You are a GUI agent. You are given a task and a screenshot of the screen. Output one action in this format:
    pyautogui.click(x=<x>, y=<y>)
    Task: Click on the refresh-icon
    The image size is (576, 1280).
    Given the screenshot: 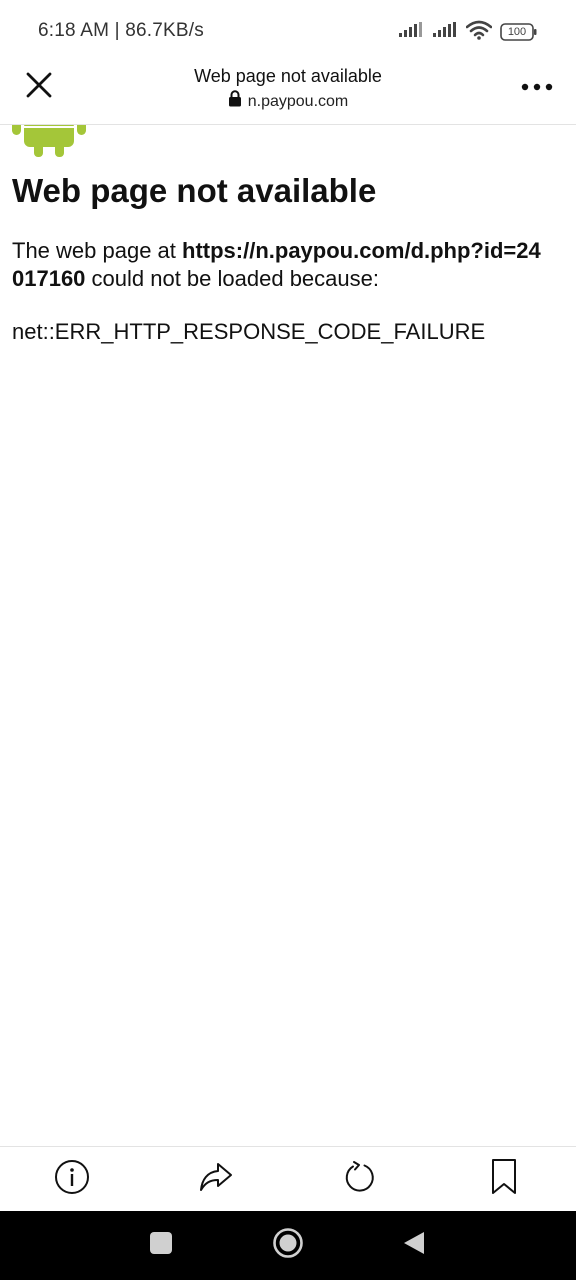 What is the action you would take?
    pyautogui.click(x=360, y=1179)
    